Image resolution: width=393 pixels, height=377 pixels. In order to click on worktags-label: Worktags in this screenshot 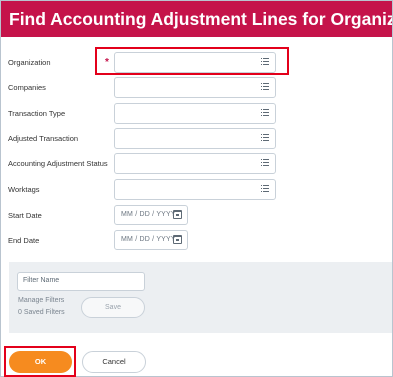, I will do `click(24, 189)`.